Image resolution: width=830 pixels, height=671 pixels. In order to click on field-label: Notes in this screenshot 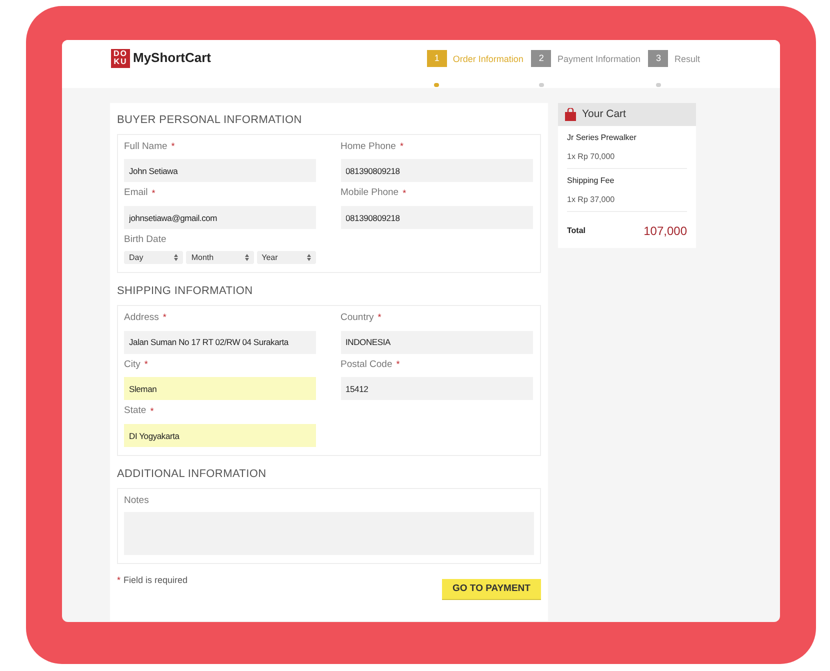, I will do `click(136, 501)`.